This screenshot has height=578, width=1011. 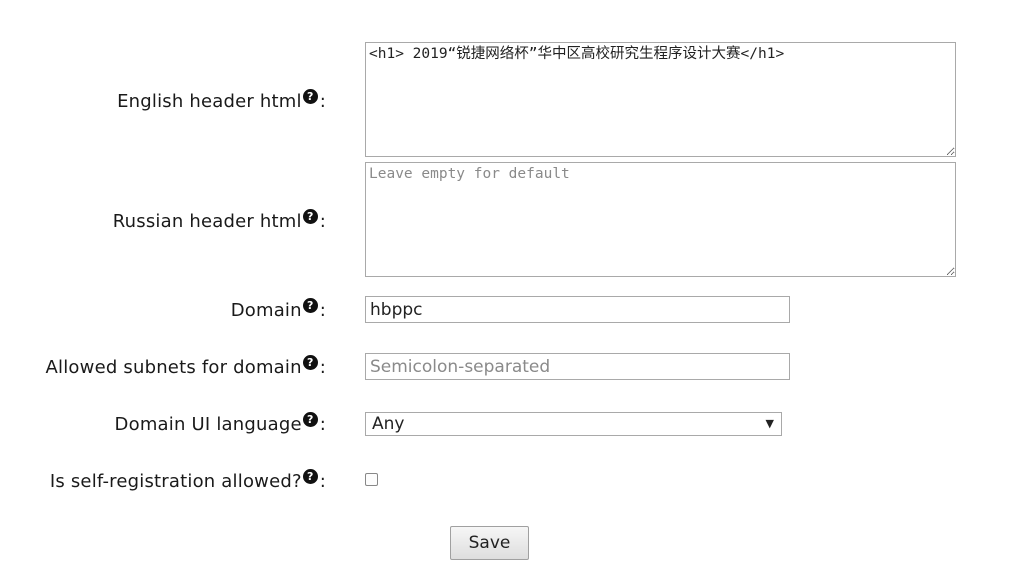 What do you see at coordinates (221, 100) in the screenshot?
I see `english-header-label: English header html?:` at bounding box center [221, 100].